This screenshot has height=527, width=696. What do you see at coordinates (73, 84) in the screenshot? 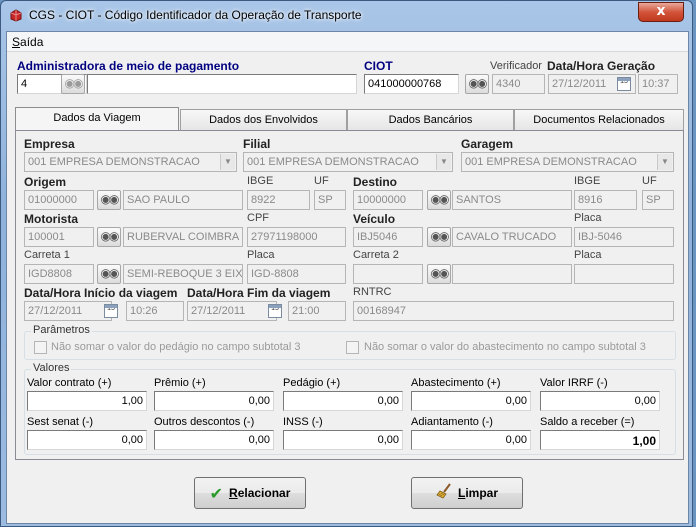
I see `adm-search-button: ◉◉` at bounding box center [73, 84].